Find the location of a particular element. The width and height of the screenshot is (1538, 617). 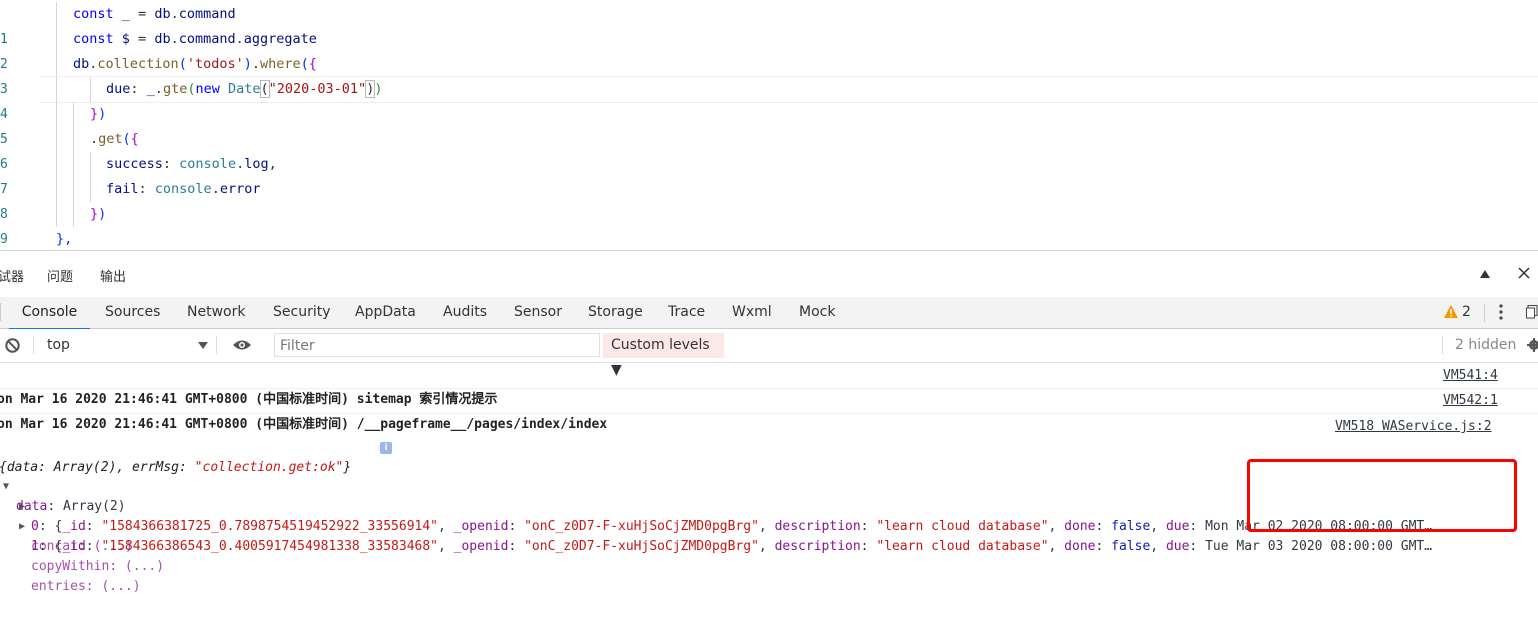

context-selector: top is located at coordinates (58, 345).